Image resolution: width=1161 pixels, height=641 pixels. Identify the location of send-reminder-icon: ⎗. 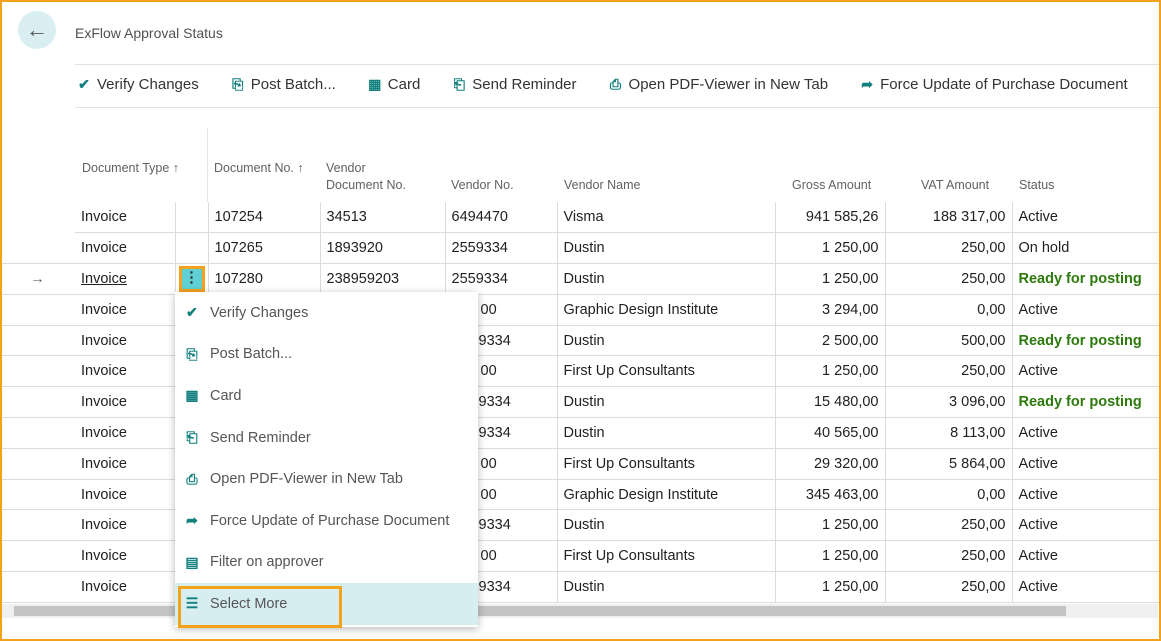
(459, 84).